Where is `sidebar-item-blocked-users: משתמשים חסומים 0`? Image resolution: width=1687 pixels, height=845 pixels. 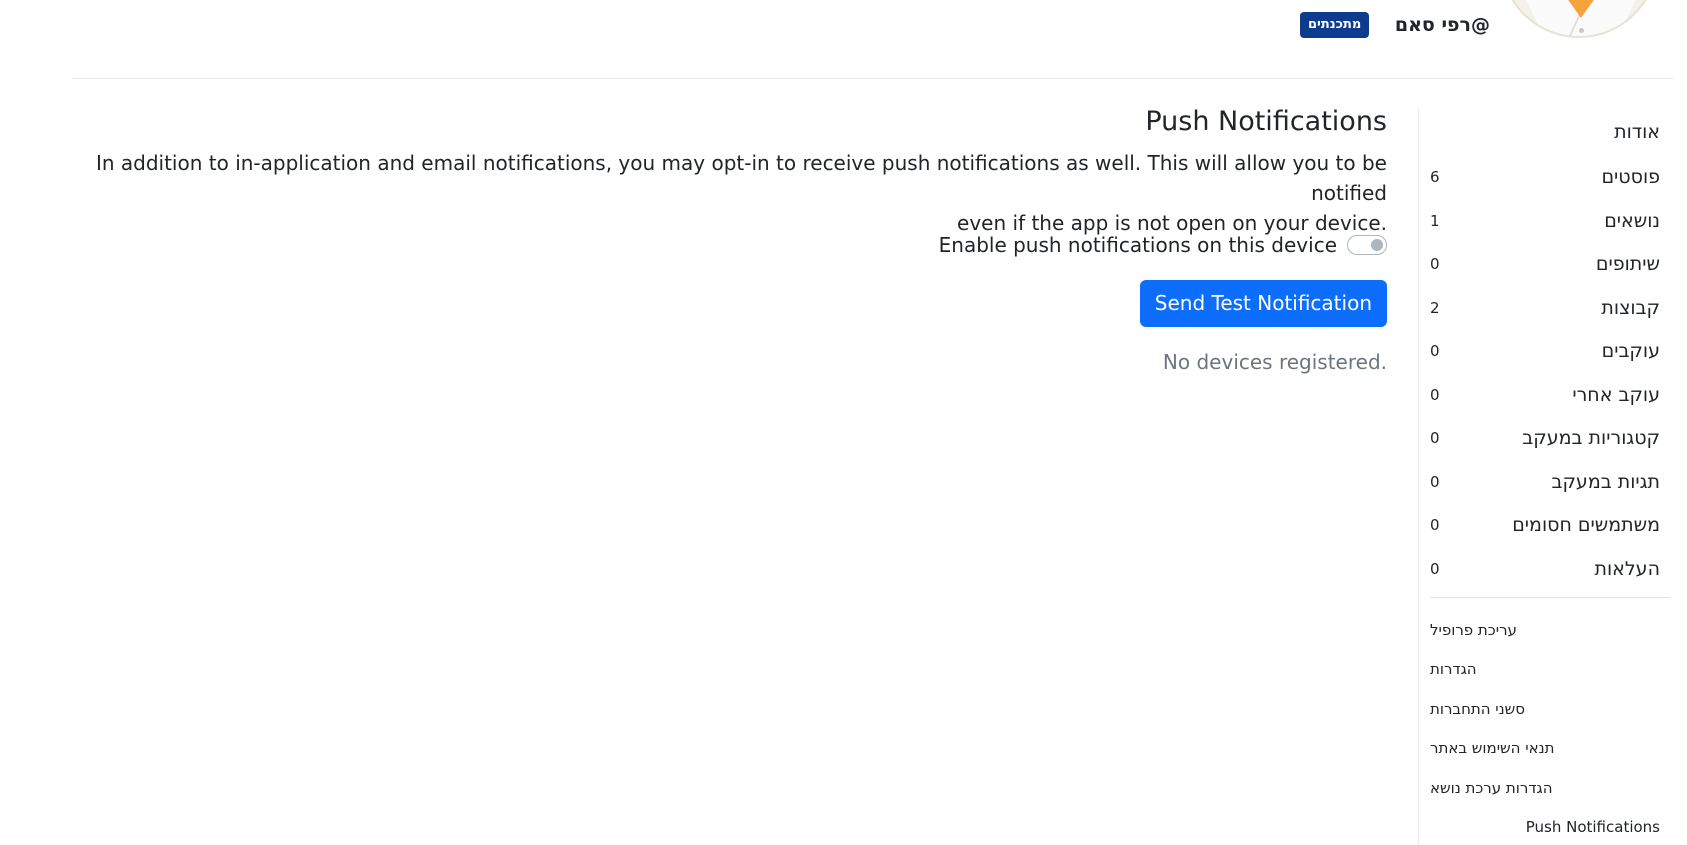
sidebar-item-blocked-users: משתמשים חסומים 0 is located at coordinates (1545, 526).